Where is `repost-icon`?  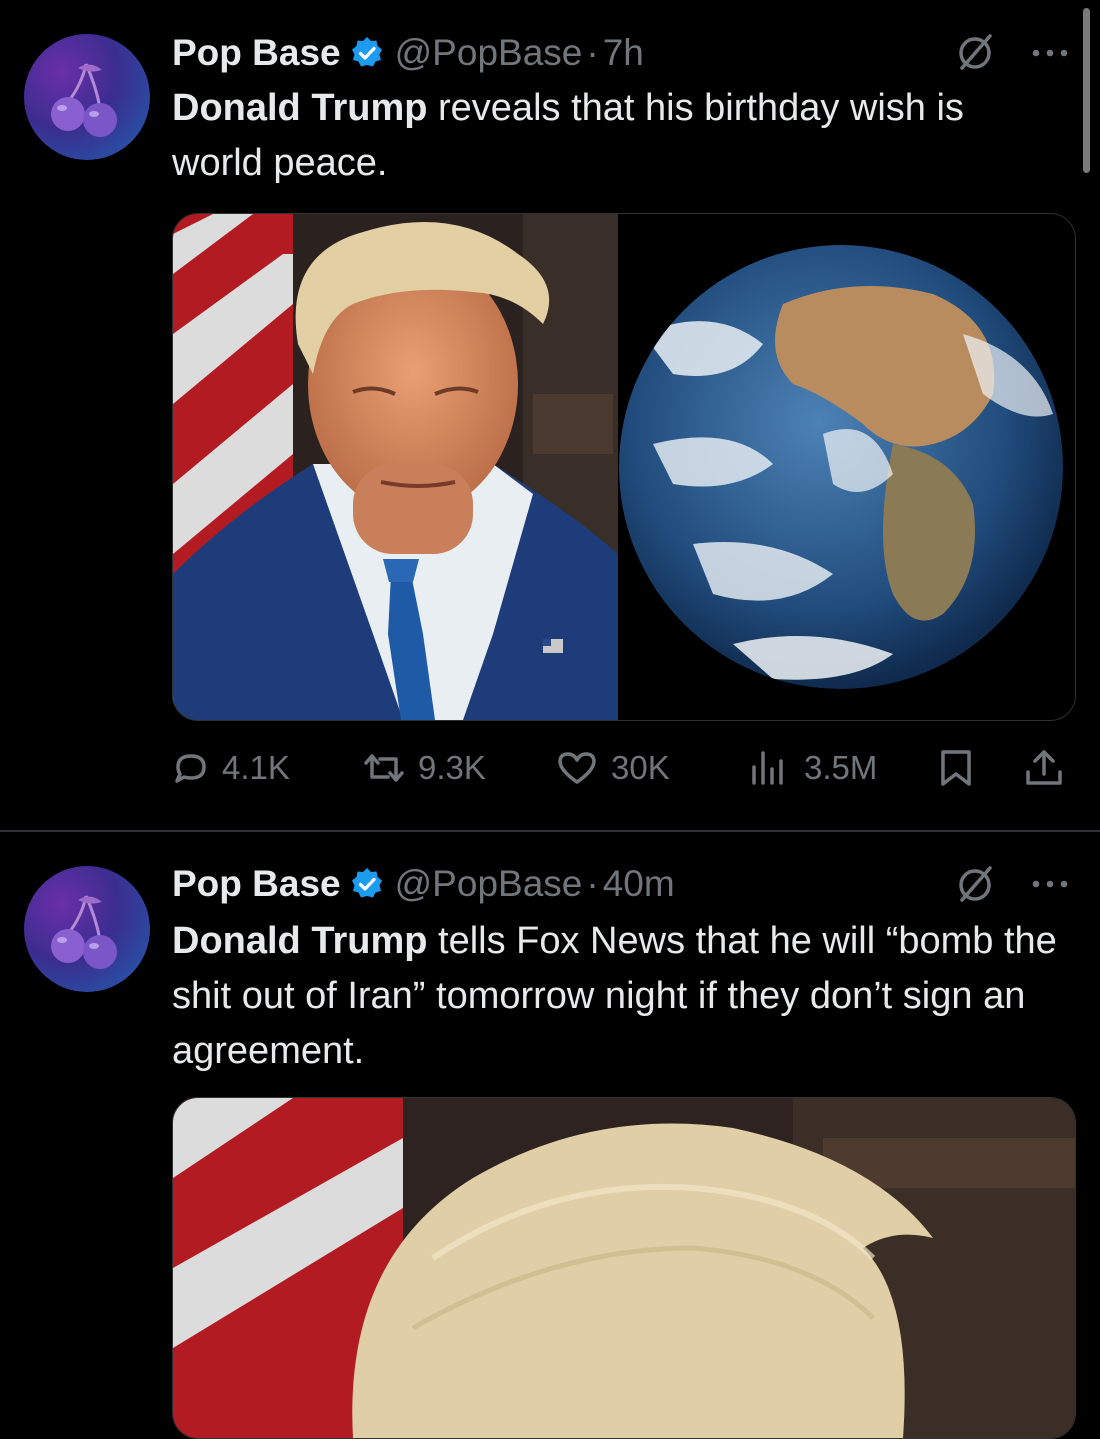 repost-icon is located at coordinates (384, 768).